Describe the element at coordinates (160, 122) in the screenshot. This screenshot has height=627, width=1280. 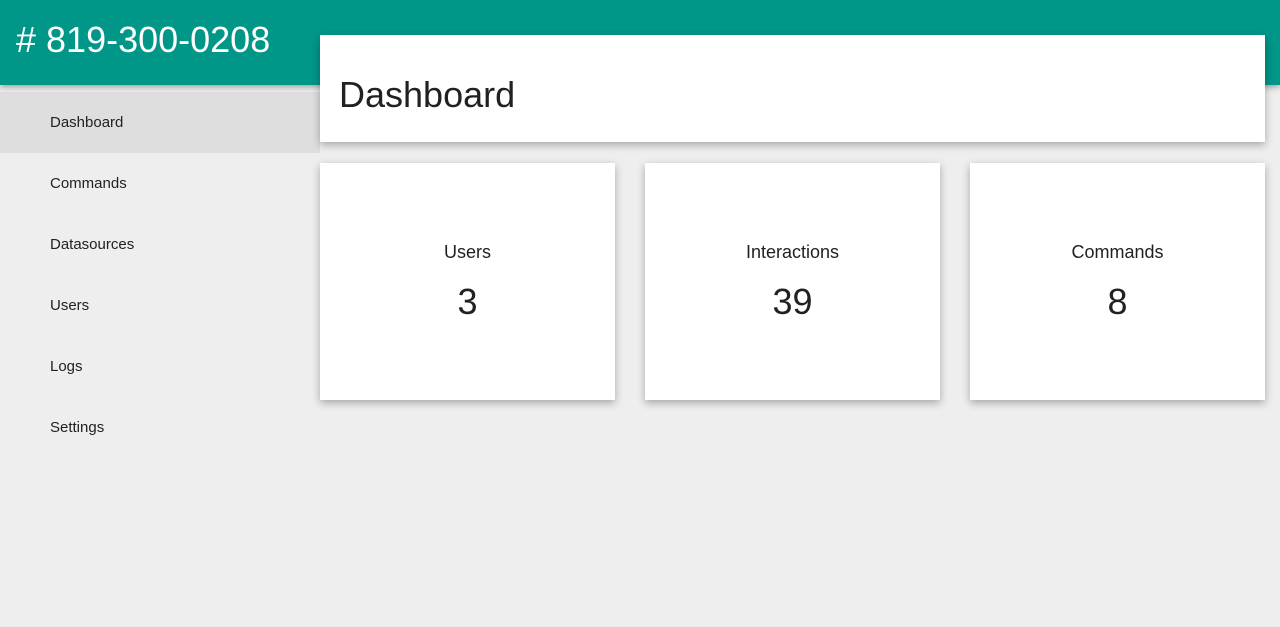
I see `sidebar-item-dashboard: Dashboard` at that location.